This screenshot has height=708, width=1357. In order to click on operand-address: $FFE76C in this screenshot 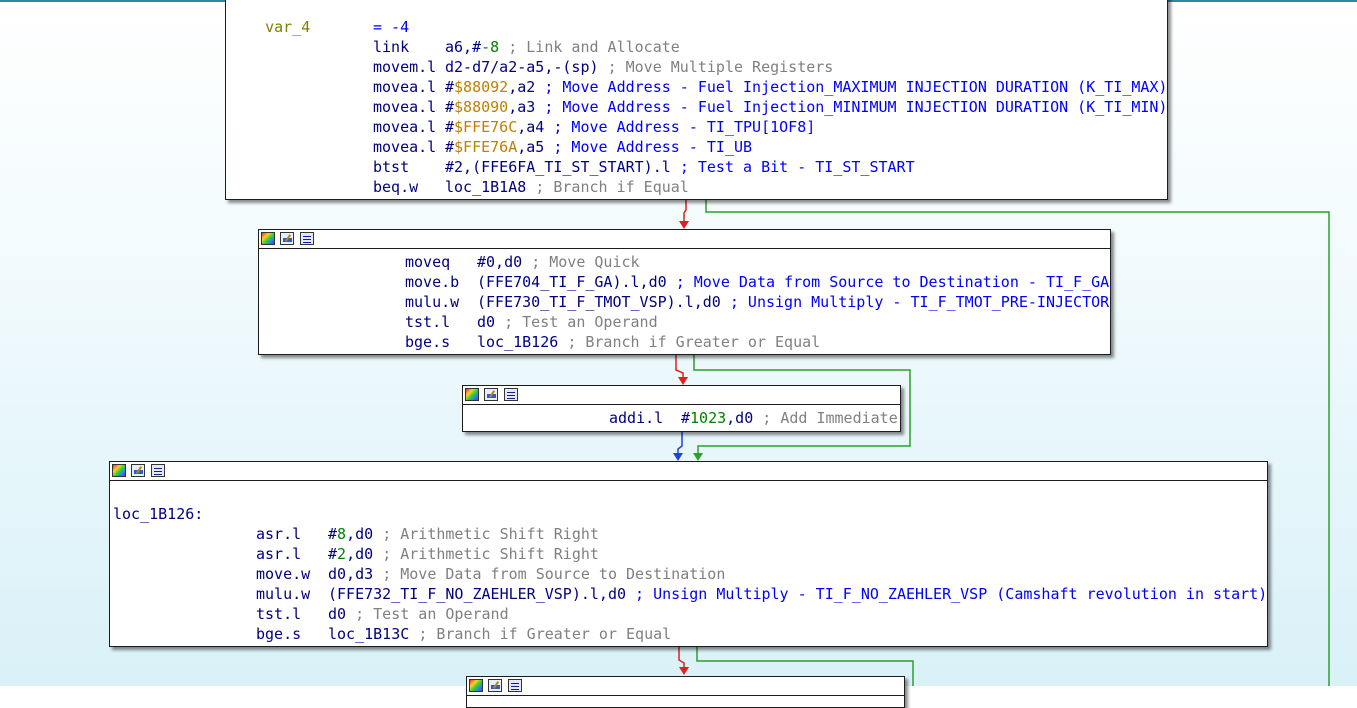, I will do `click(485, 127)`.